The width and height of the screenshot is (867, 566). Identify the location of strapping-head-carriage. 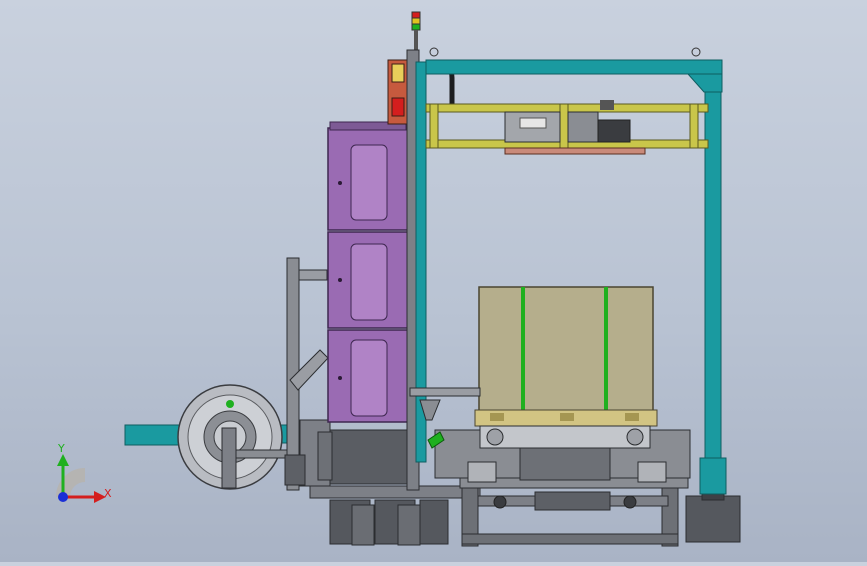
(567, 127).